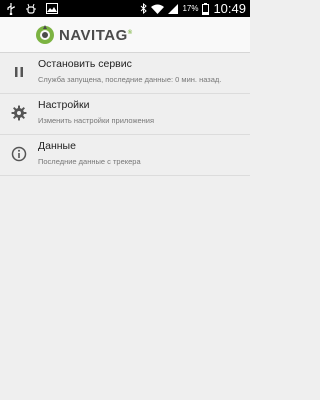 The height and width of the screenshot is (400, 320). I want to click on stop-service-title: Остановить сервис, so click(85, 64).